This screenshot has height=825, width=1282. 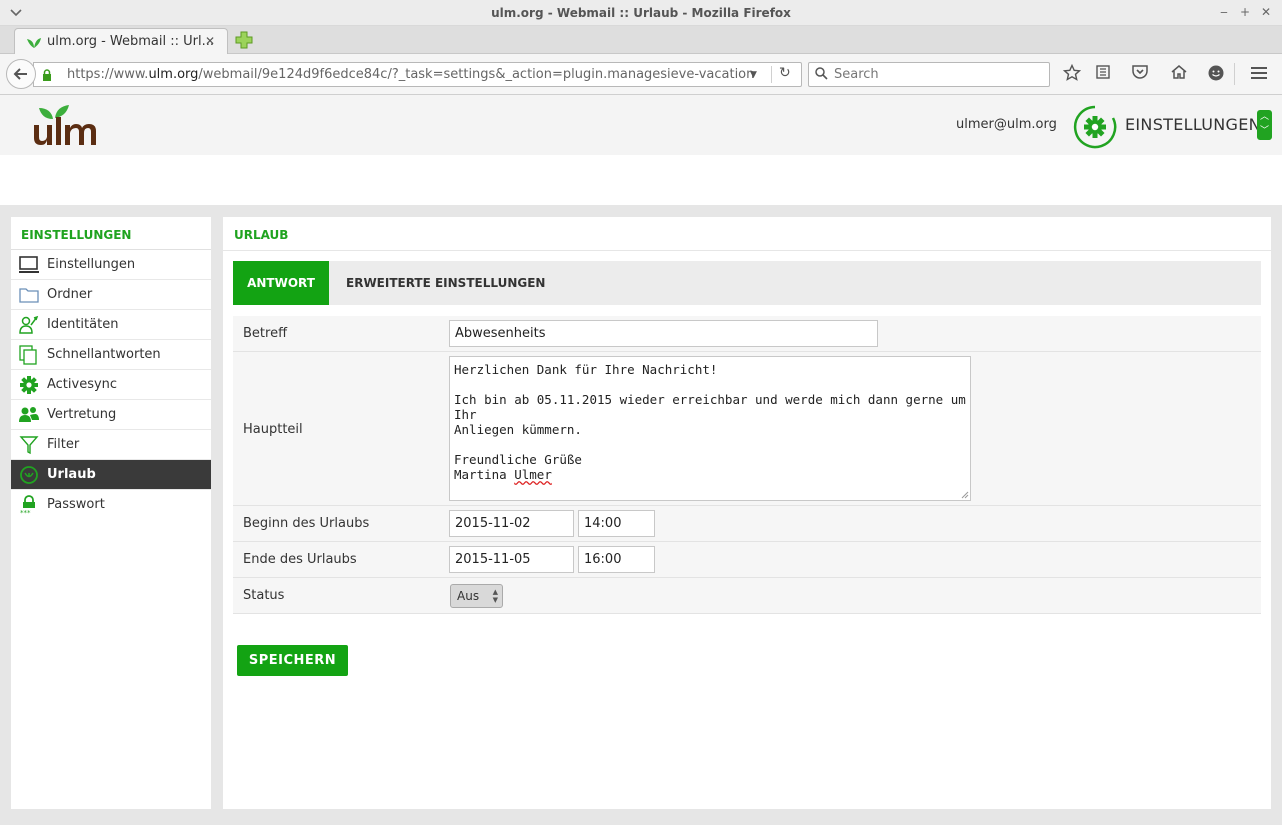 I want to click on back-arrow-icon, so click(x=20, y=74).